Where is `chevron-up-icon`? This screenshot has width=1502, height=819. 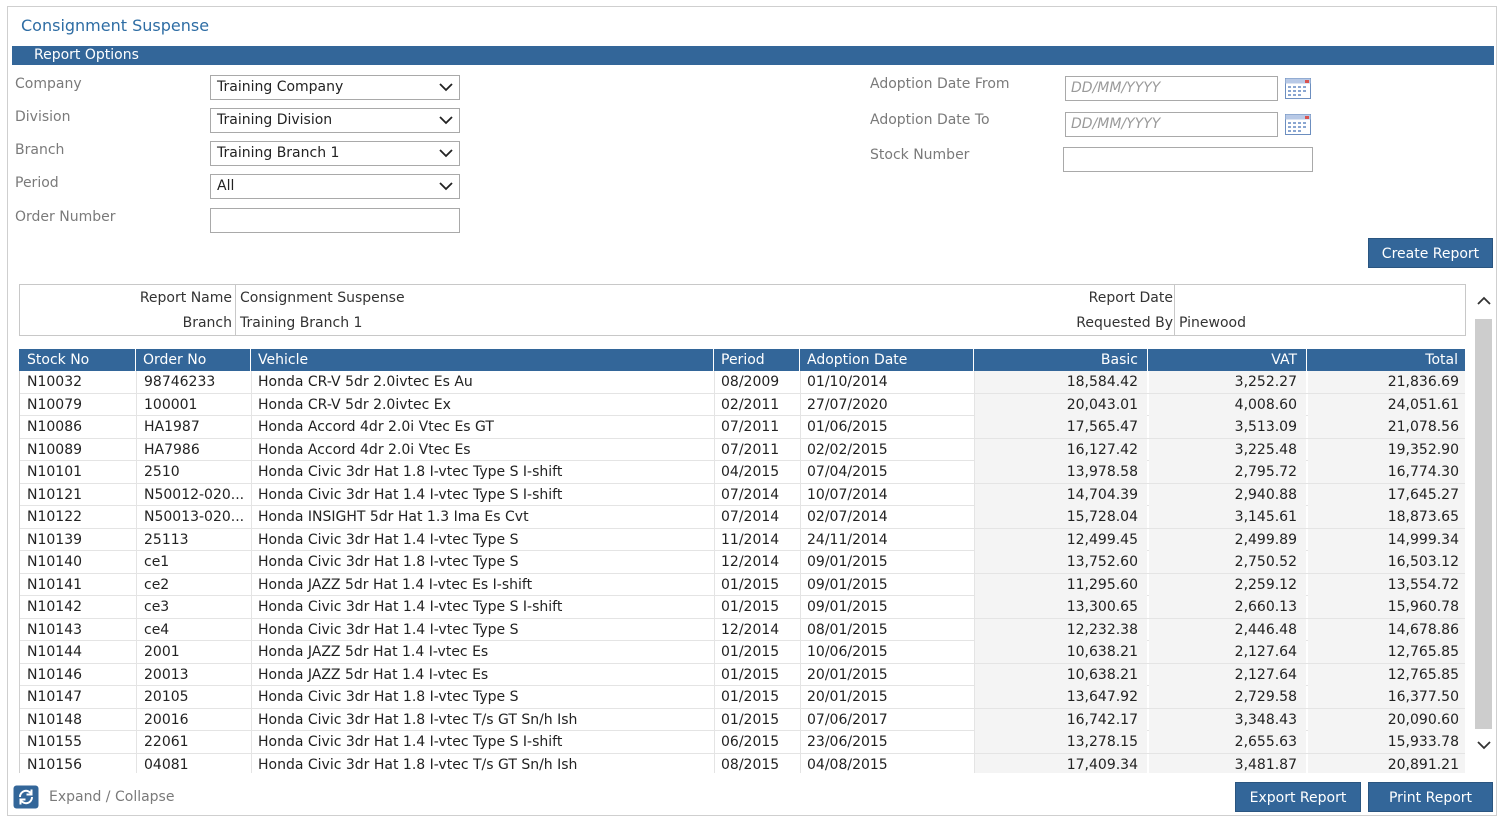 chevron-up-icon is located at coordinates (1484, 301).